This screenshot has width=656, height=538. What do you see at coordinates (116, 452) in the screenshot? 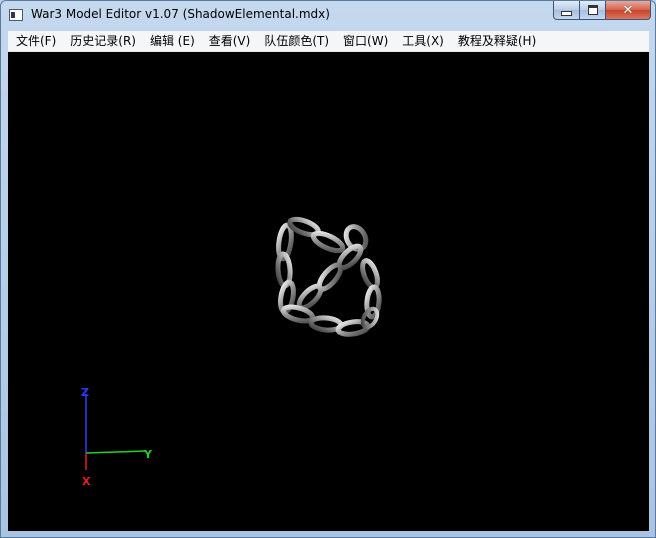
I see `y-axis-line` at bounding box center [116, 452].